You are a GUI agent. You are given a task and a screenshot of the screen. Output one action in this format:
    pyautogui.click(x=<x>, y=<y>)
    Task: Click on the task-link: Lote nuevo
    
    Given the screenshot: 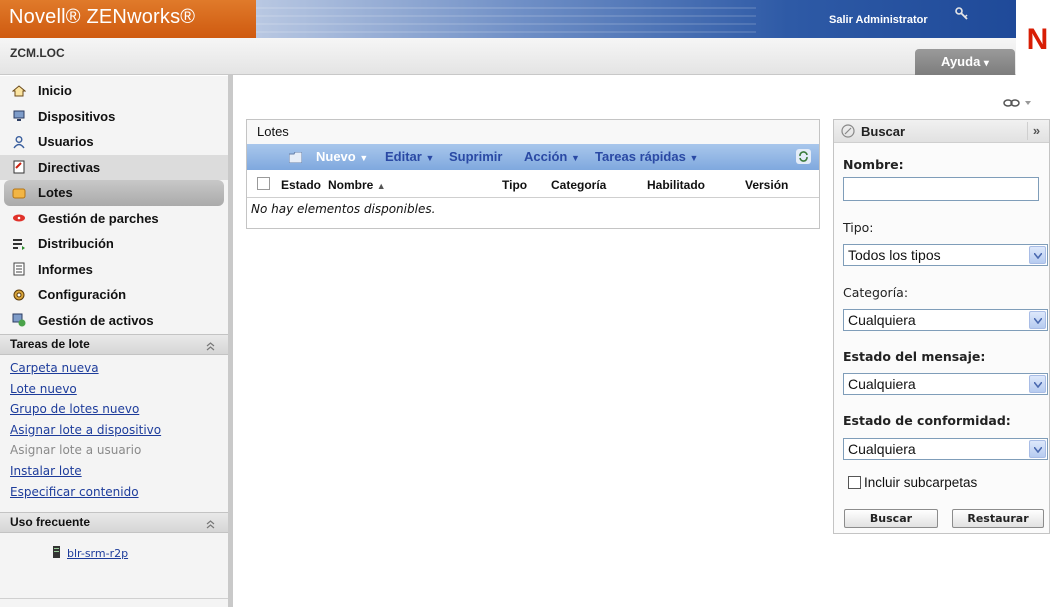 What is the action you would take?
    pyautogui.click(x=43, y=389)
    